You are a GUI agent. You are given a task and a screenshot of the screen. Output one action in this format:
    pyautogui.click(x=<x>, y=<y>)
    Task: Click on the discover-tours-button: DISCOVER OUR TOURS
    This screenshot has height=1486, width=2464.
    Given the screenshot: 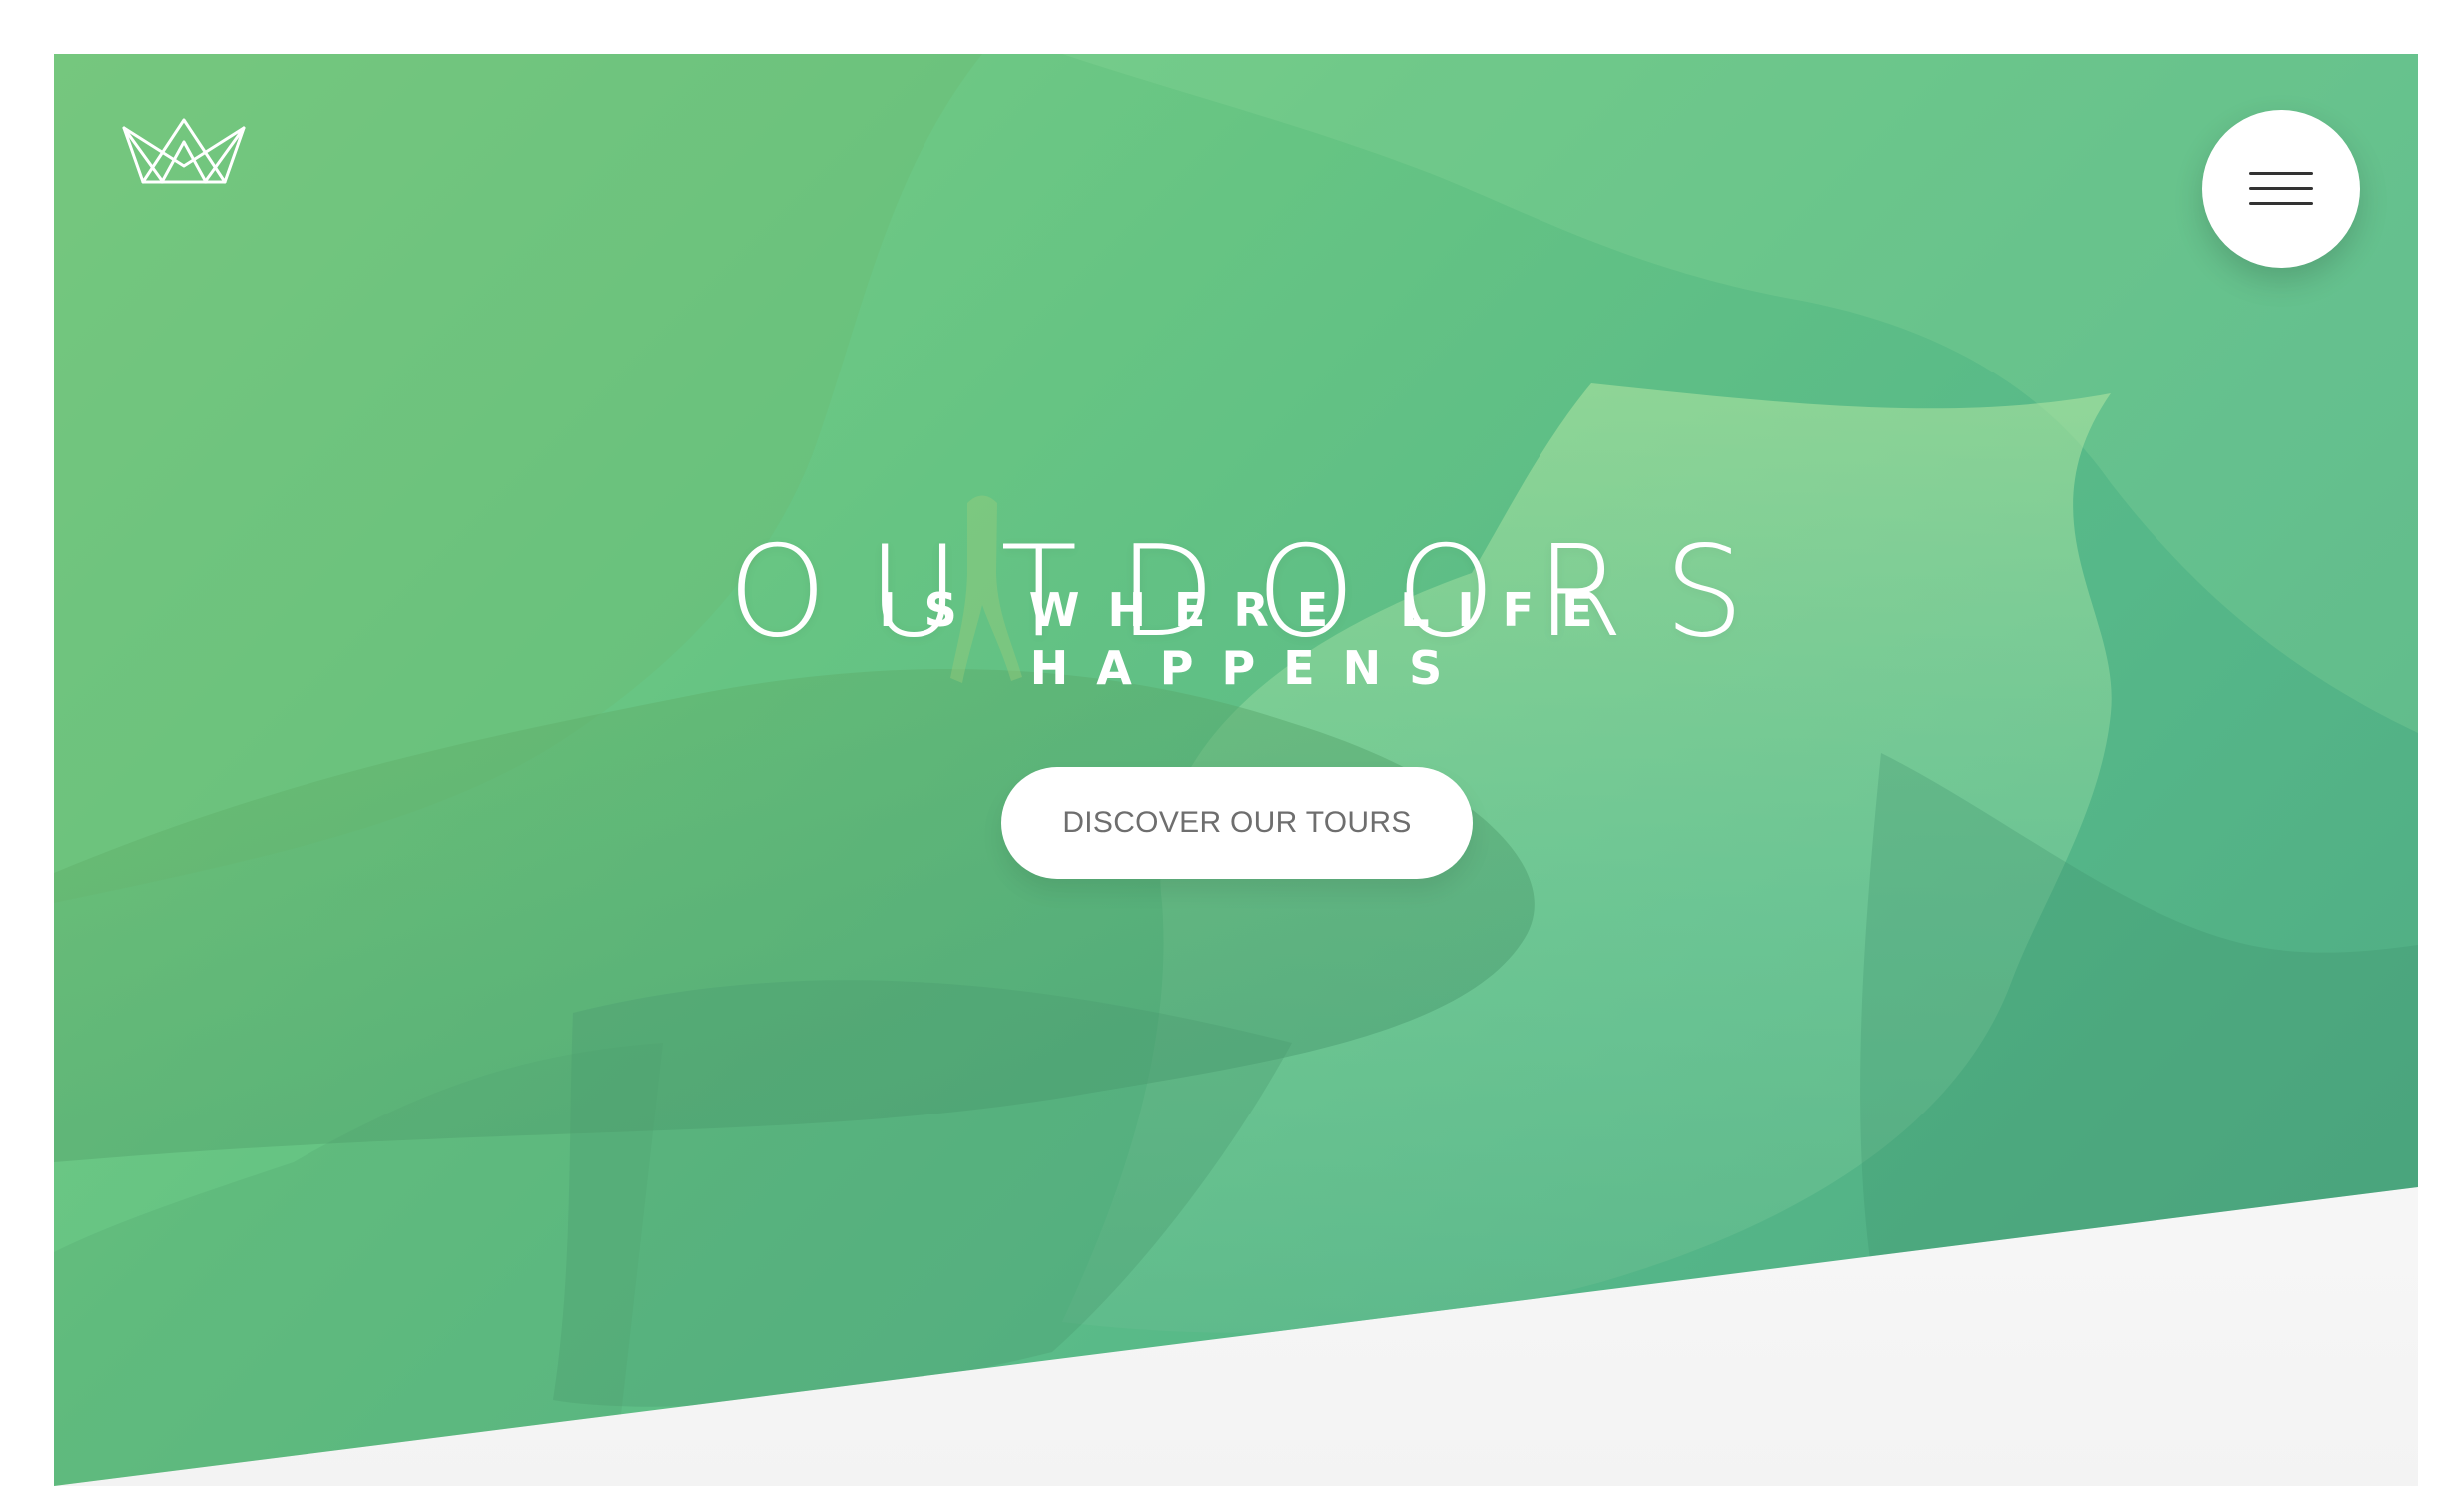 What is the action you would take?
    pyautogui.click(x=1237, y=823)
    